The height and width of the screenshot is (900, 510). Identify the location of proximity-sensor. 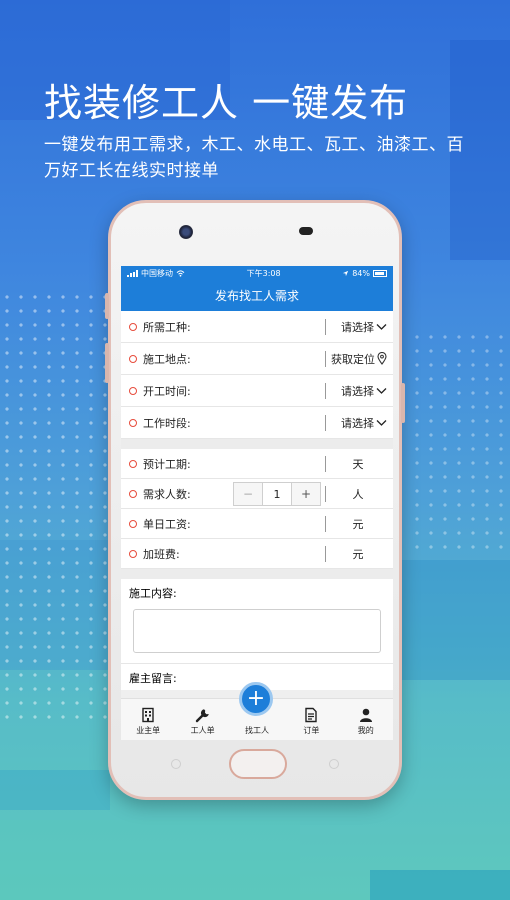
(306, 231).